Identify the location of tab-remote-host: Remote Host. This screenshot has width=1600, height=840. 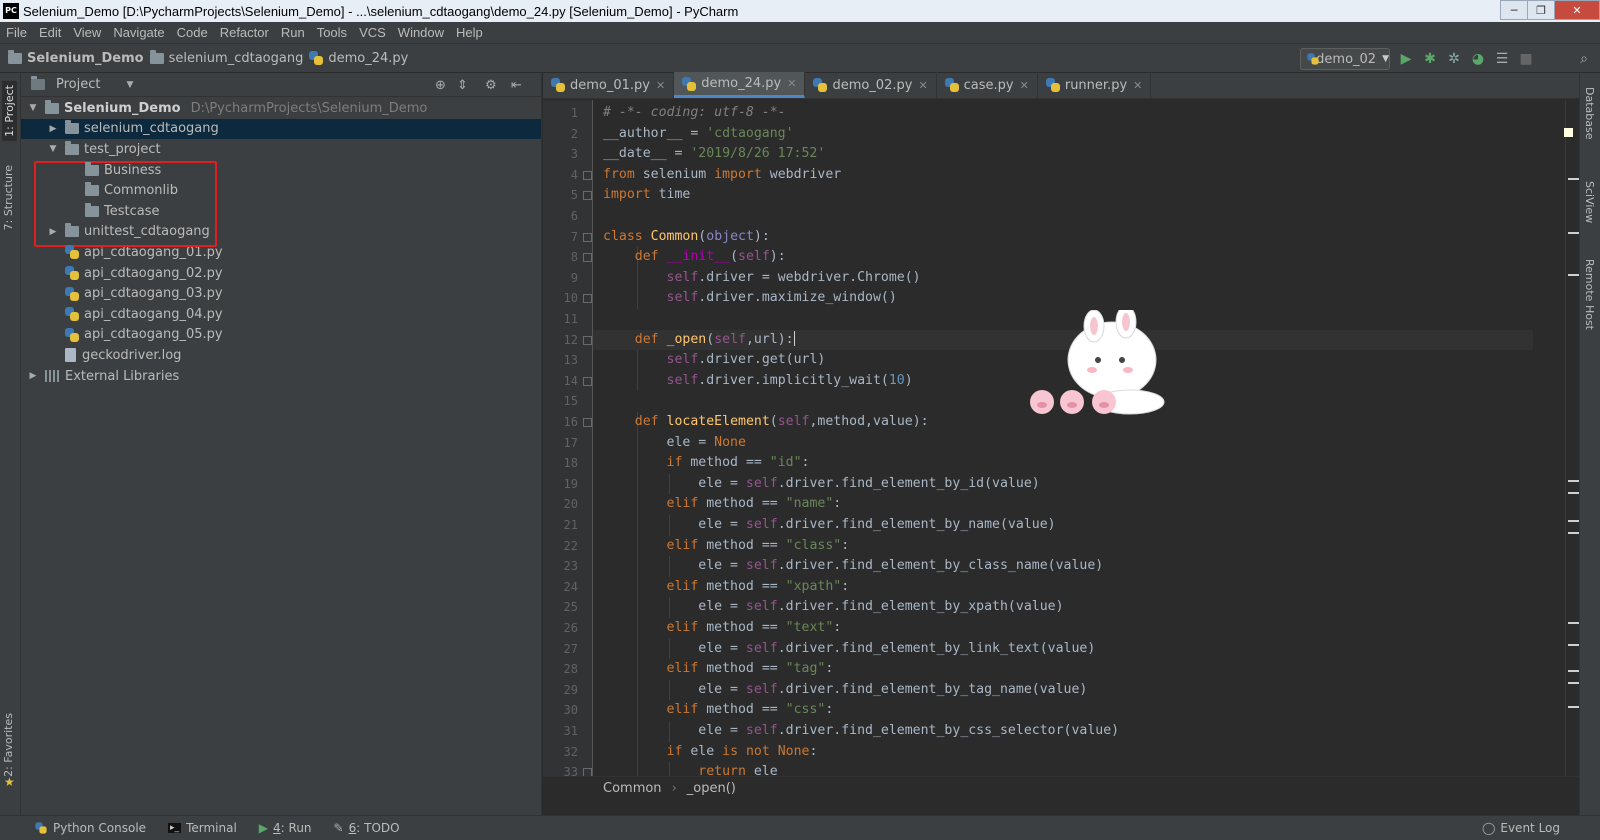
(1589, 294).